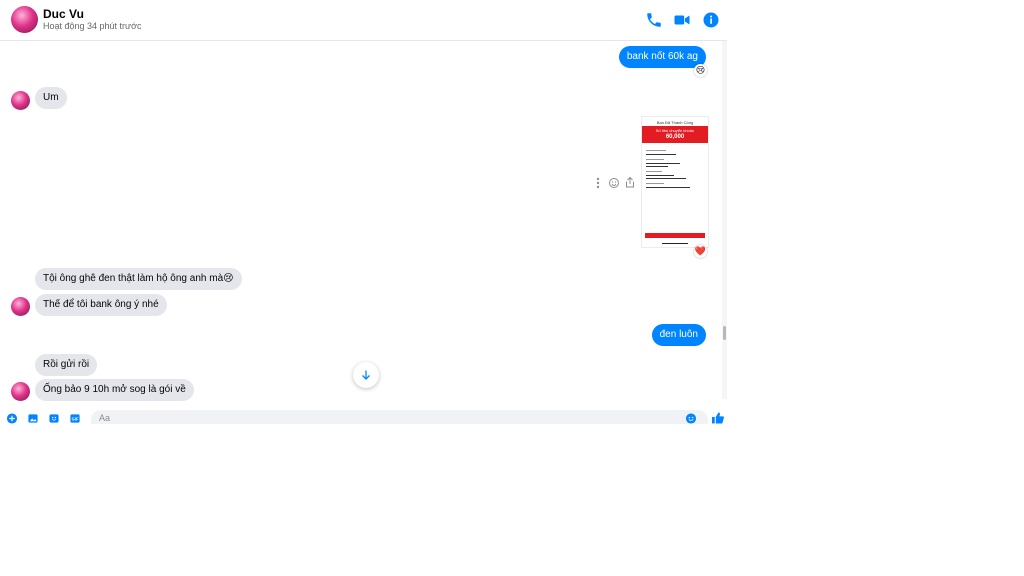 The width and height of the screenshot is (1024, 576). Describe the element at coordinates (66, 365) in the screenshot. I see `message-bubble-incoming: Rồi gửi rồi` at that location.